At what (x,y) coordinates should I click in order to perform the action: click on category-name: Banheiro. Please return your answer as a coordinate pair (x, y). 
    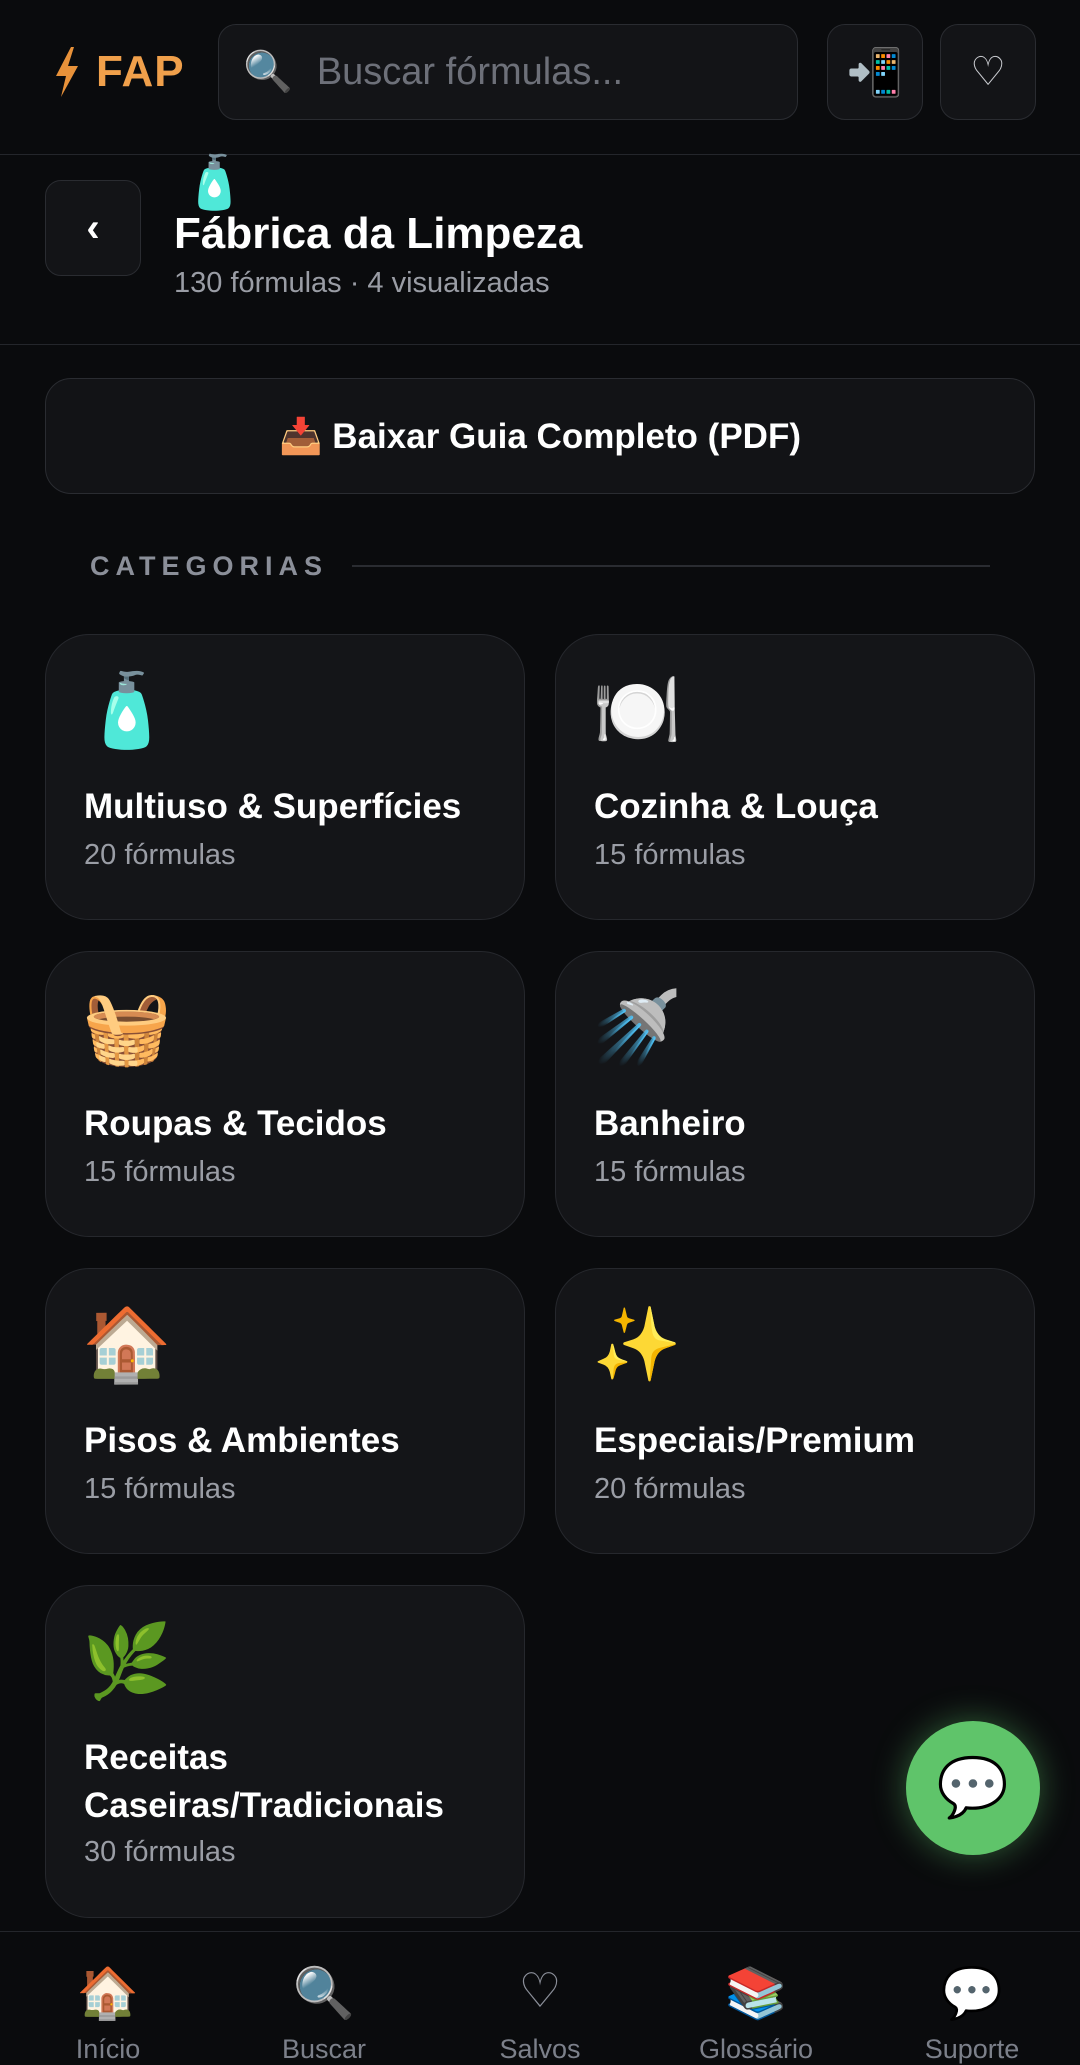
    Looking at the image, I should click on (670, 1123).